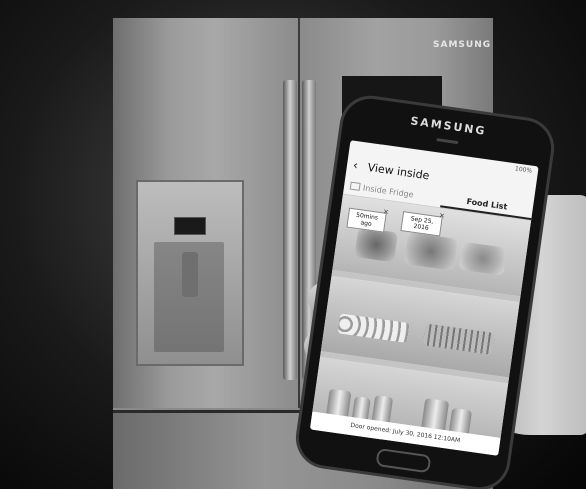  I want to click on back-arrow-icon: ‹, so click(355, 165).